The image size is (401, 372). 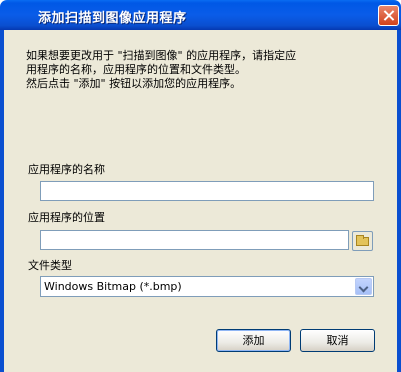 I want to click on title-bar: 添加扫描到图像应用程序, so click(x=200, y=15).